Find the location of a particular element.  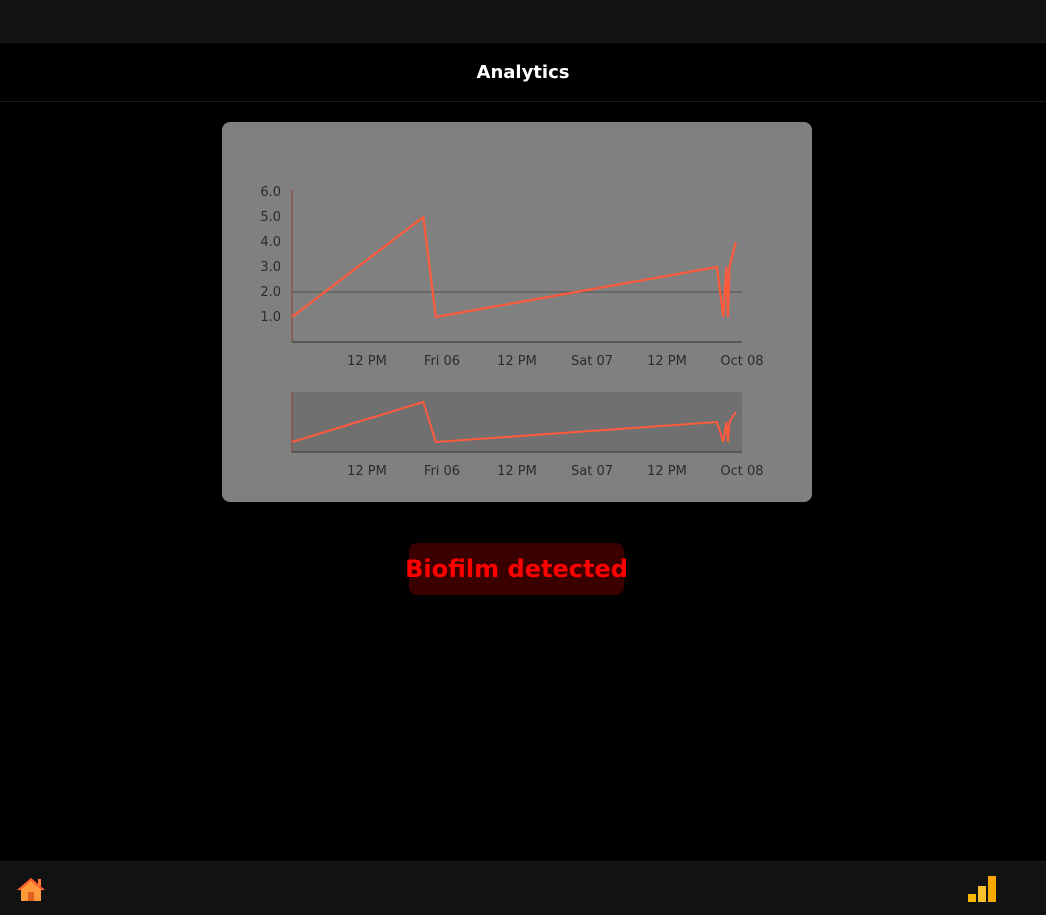

y-tick-label: 4.0 is located at coordinates (270, 242).